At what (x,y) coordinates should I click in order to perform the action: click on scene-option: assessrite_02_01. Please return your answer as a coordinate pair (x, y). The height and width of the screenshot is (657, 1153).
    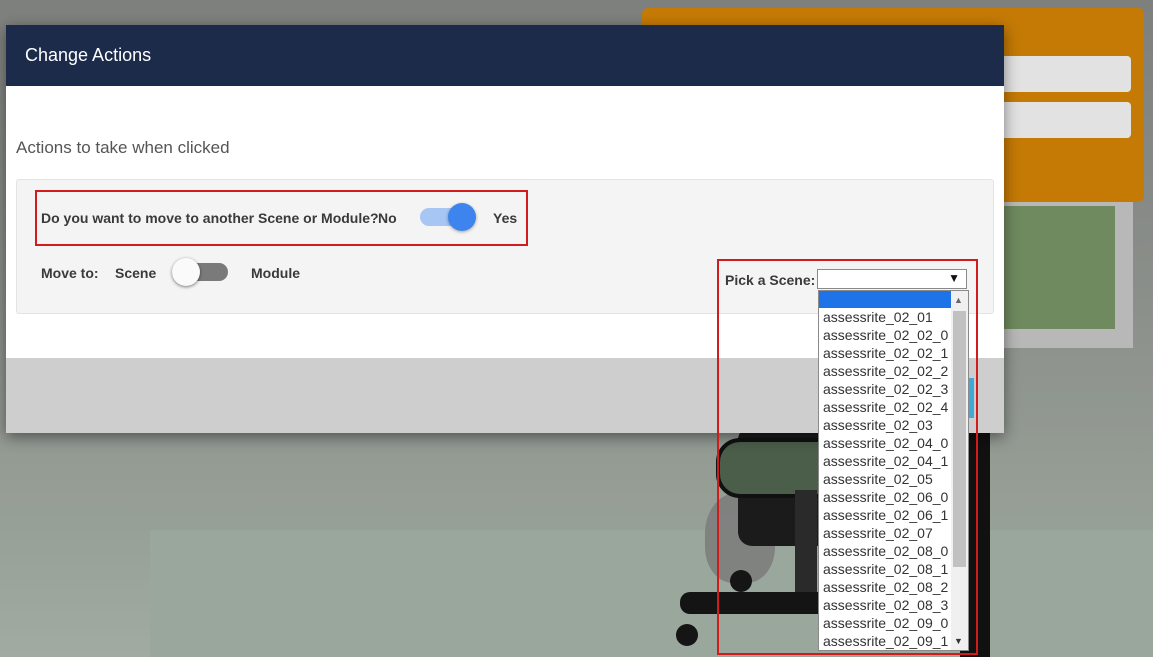
    Looking at the image, I should click on (893, 317).